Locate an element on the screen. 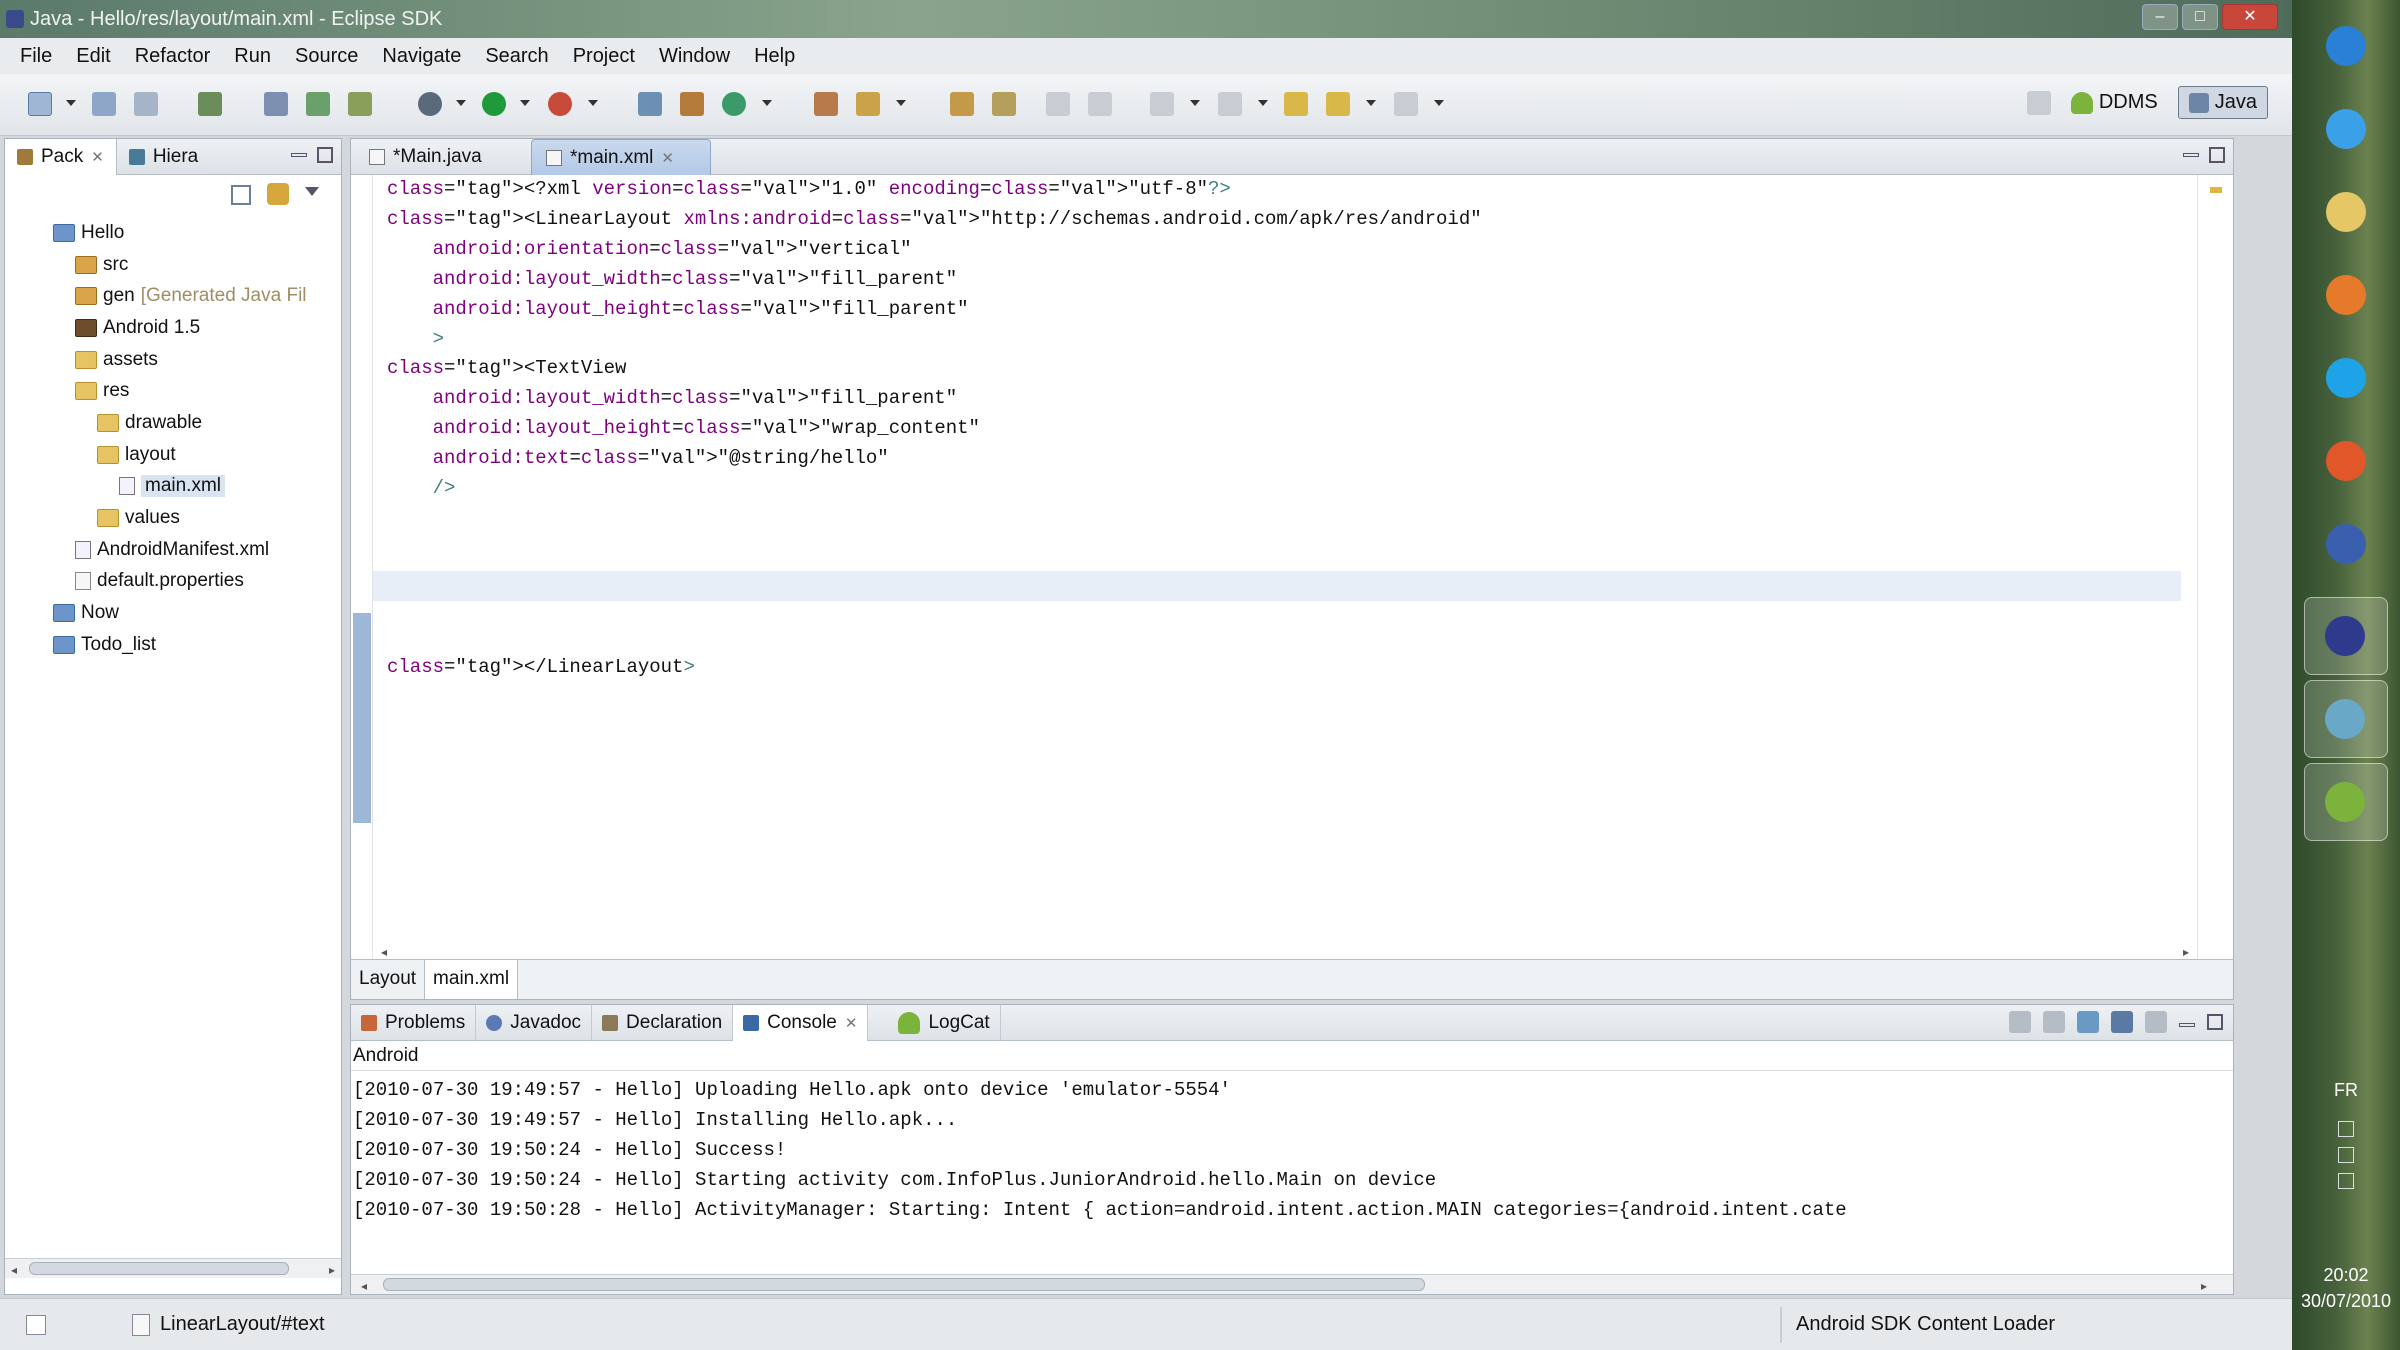 The height and width of the screenshot is (1350, 2400). tree-item: Todo_list is located at coordinates (173, 645).